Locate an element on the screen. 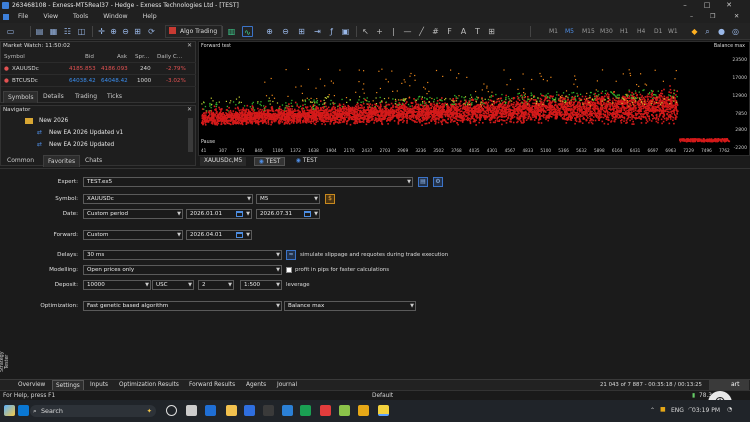  symbol-select: XAUUSDc ▼ is located at coordinates (168, 199).